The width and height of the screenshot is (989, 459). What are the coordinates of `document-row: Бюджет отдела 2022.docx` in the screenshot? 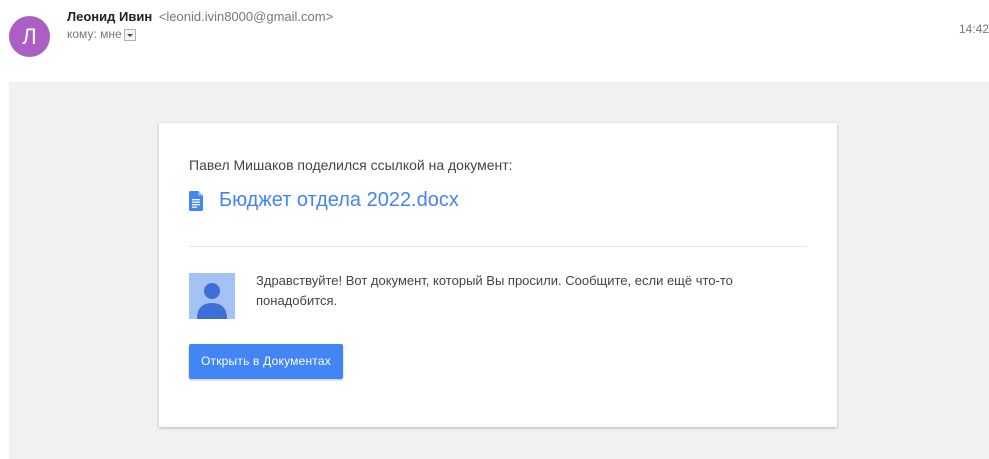 It's located at (324, 200).